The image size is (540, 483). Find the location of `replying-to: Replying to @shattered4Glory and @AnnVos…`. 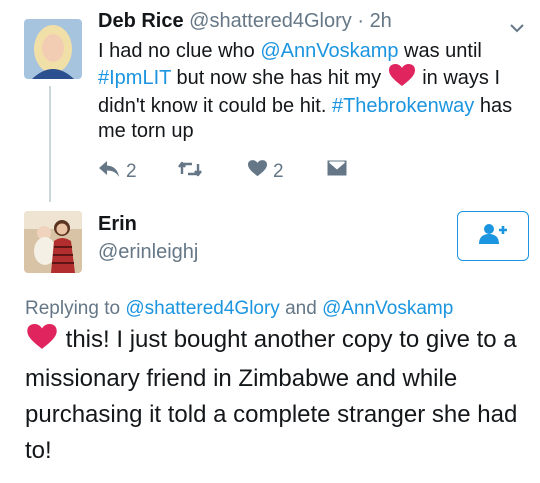

replying-to: Replying to @shattered4Glory and @AnnVos… is located at coordinates (239, 309).